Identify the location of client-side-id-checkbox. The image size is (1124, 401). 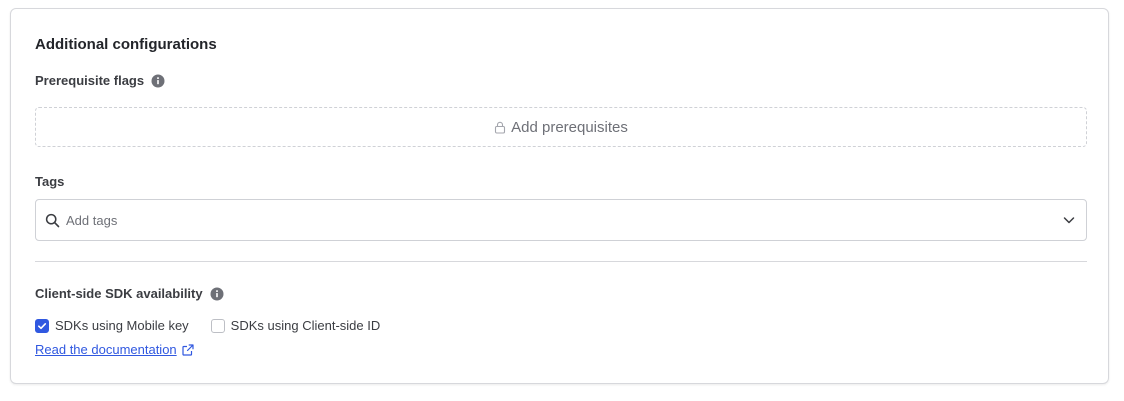
(217, 325).